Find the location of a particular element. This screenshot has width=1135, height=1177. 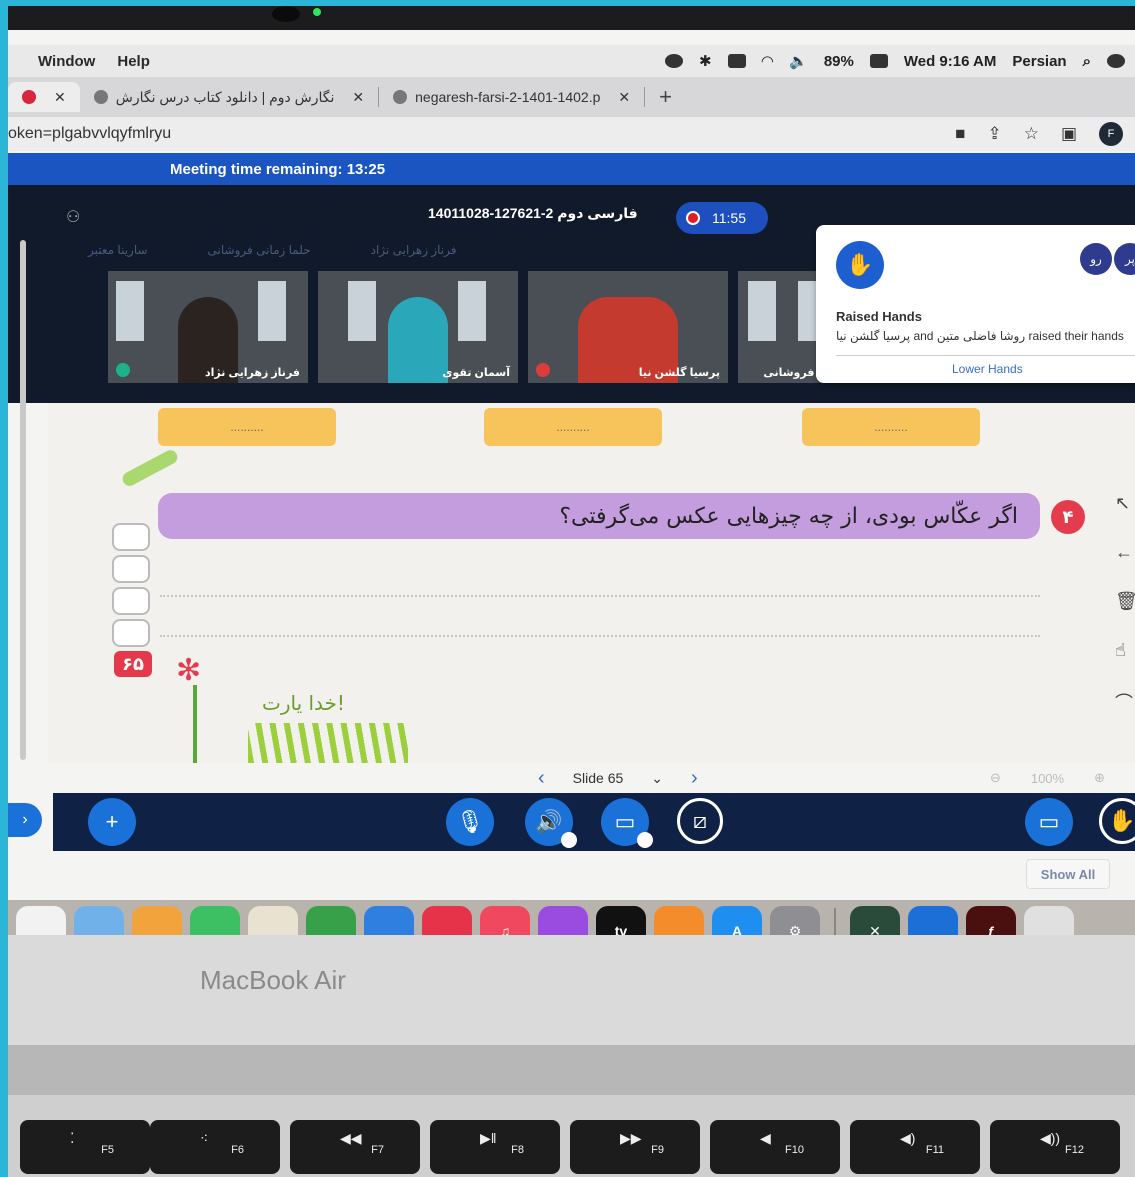

numbers-icon is located at coordinates (331, 920).